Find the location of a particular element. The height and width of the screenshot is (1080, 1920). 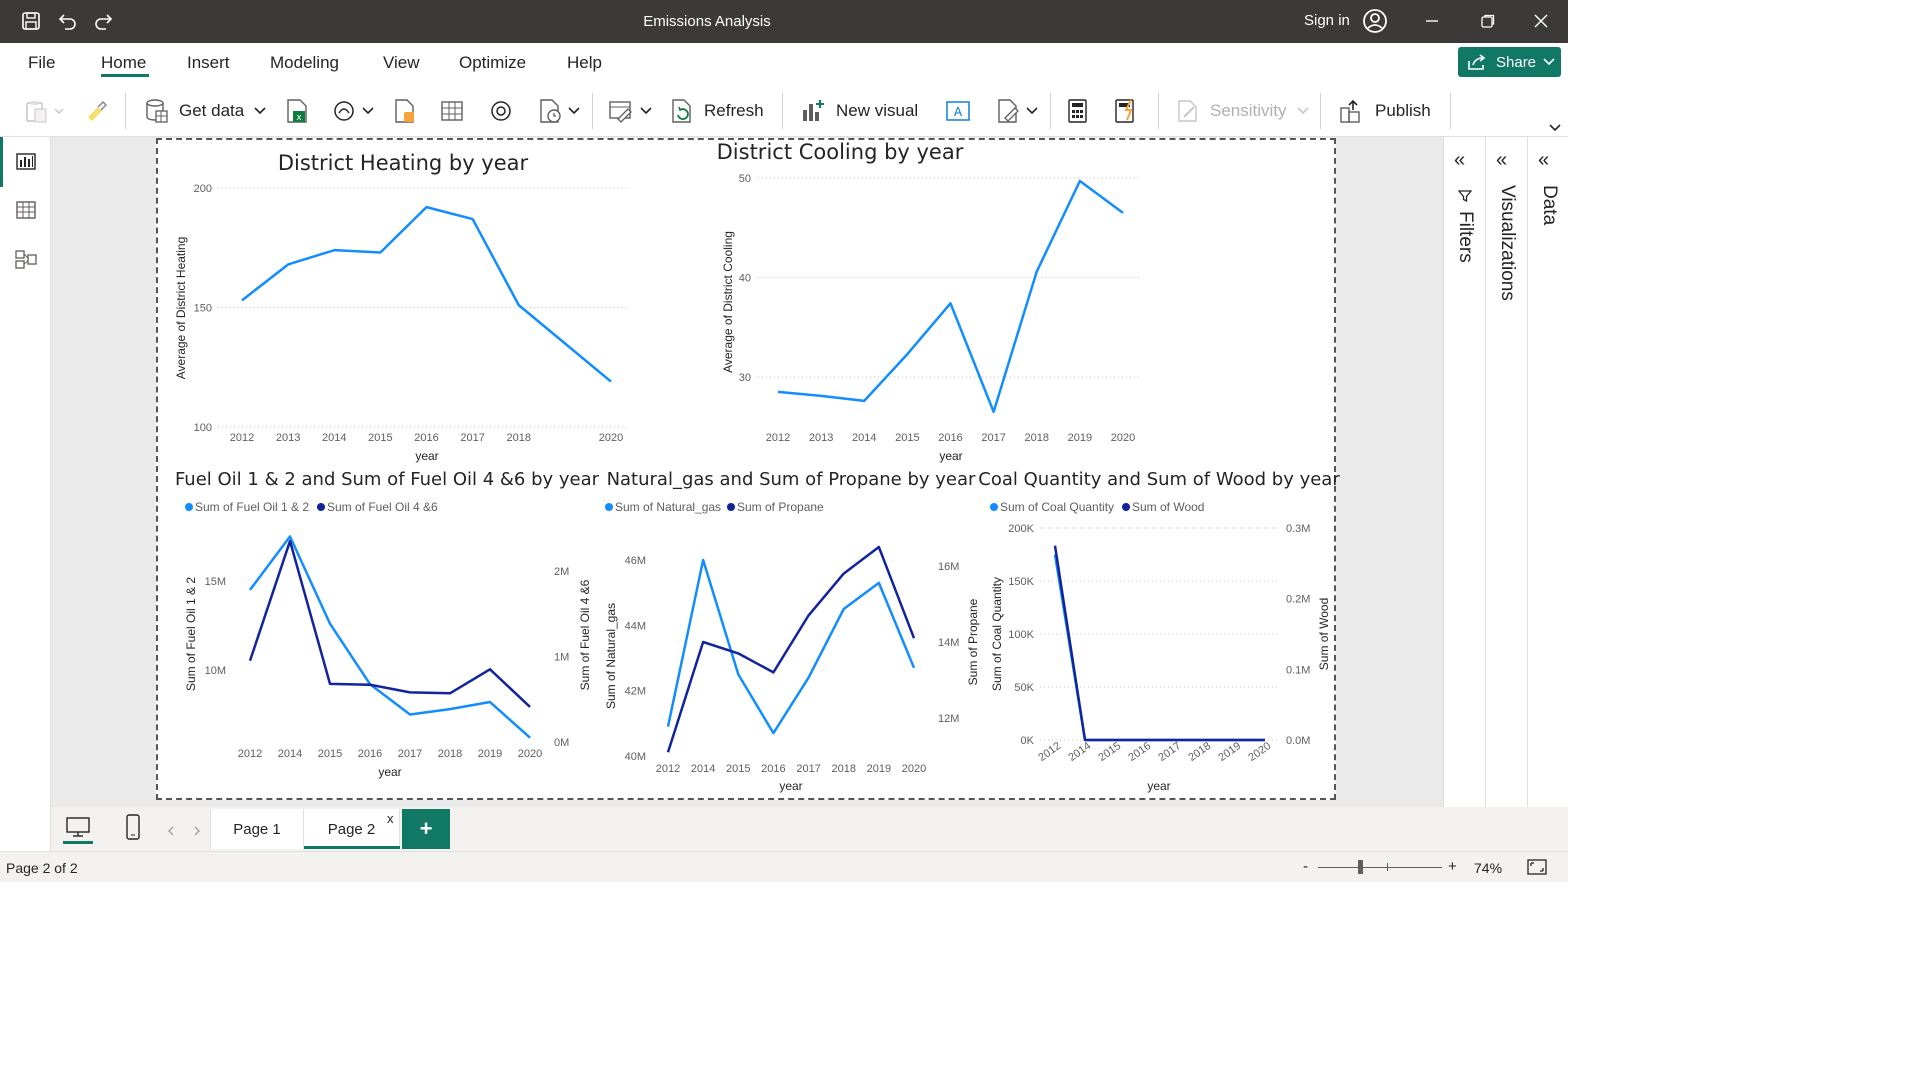

expand-data-icon: « is located at coordinates (1543, 160).